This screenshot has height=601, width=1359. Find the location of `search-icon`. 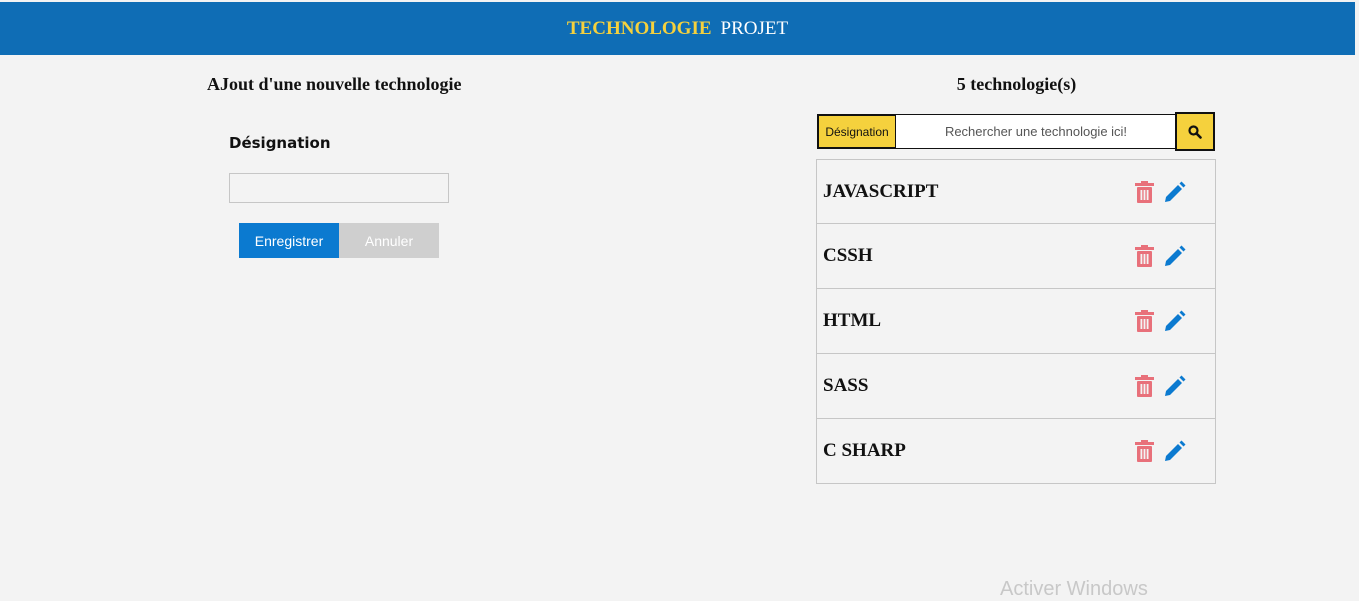

search-icon is located at coordinates (1195, 131).